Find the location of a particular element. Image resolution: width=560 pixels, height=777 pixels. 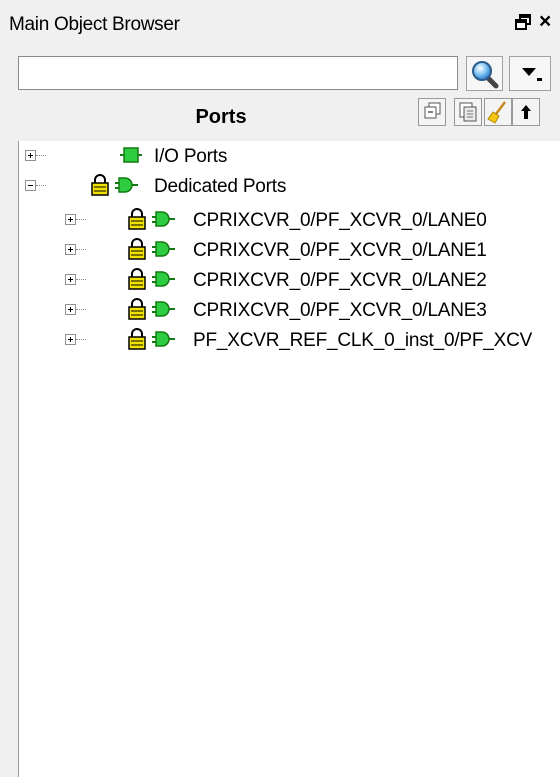

close-icon: × is located at coordinates (545, 21).